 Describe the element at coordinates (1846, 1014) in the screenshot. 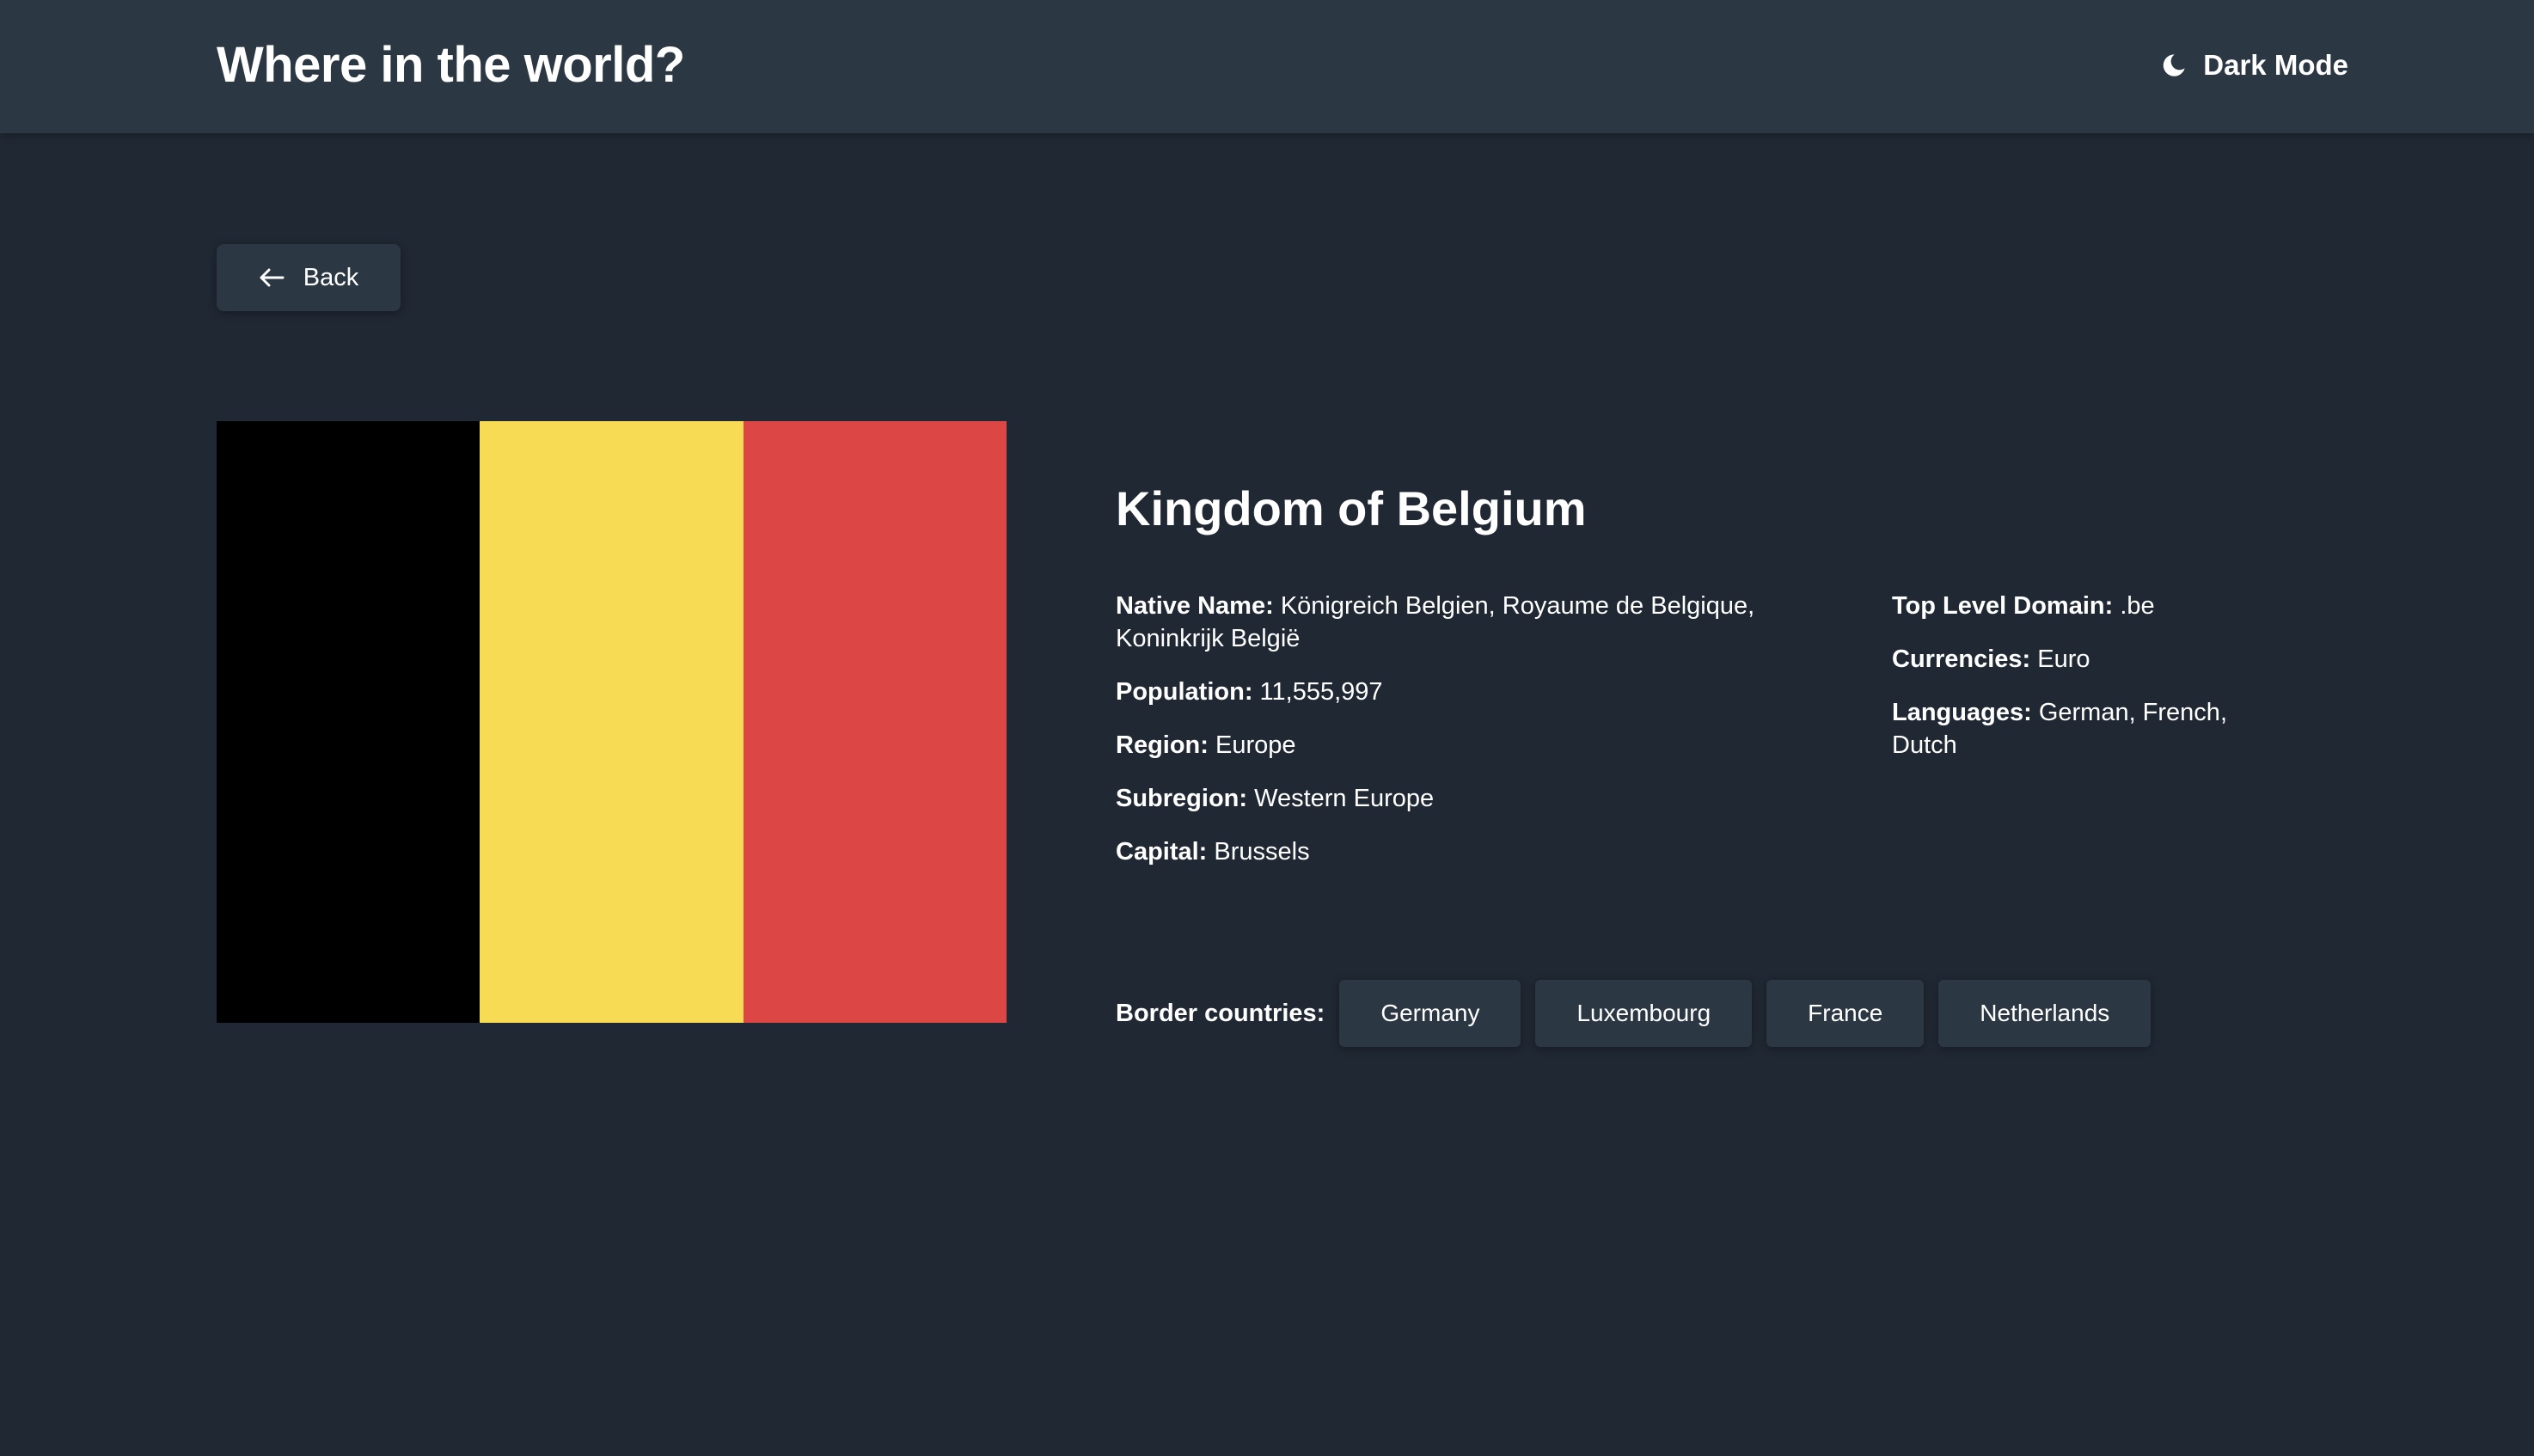

I see `border-country-button: France` at that location.